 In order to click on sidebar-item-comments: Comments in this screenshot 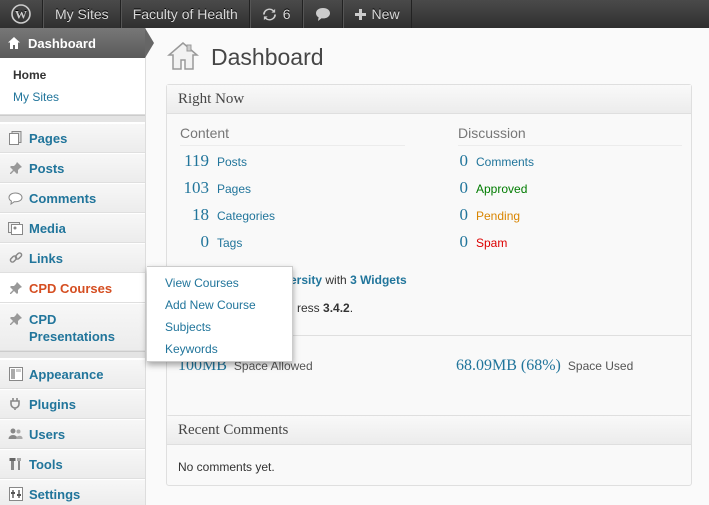, I will do `click(72, 198)`.